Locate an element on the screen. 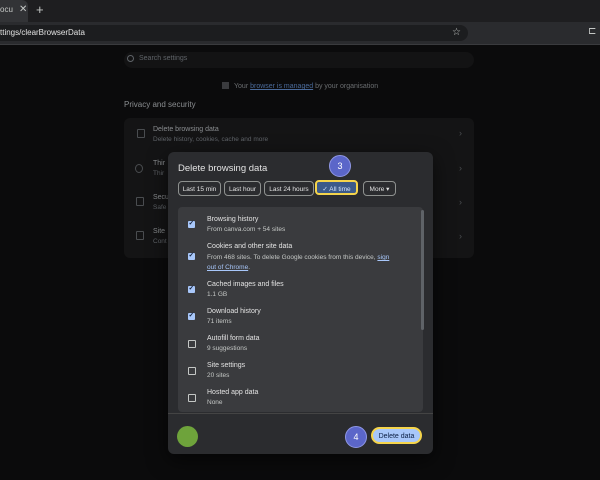 This screenshot has width=600, height=480. range-last-15-min: Last 15 min is located at coordinates (199, 188).